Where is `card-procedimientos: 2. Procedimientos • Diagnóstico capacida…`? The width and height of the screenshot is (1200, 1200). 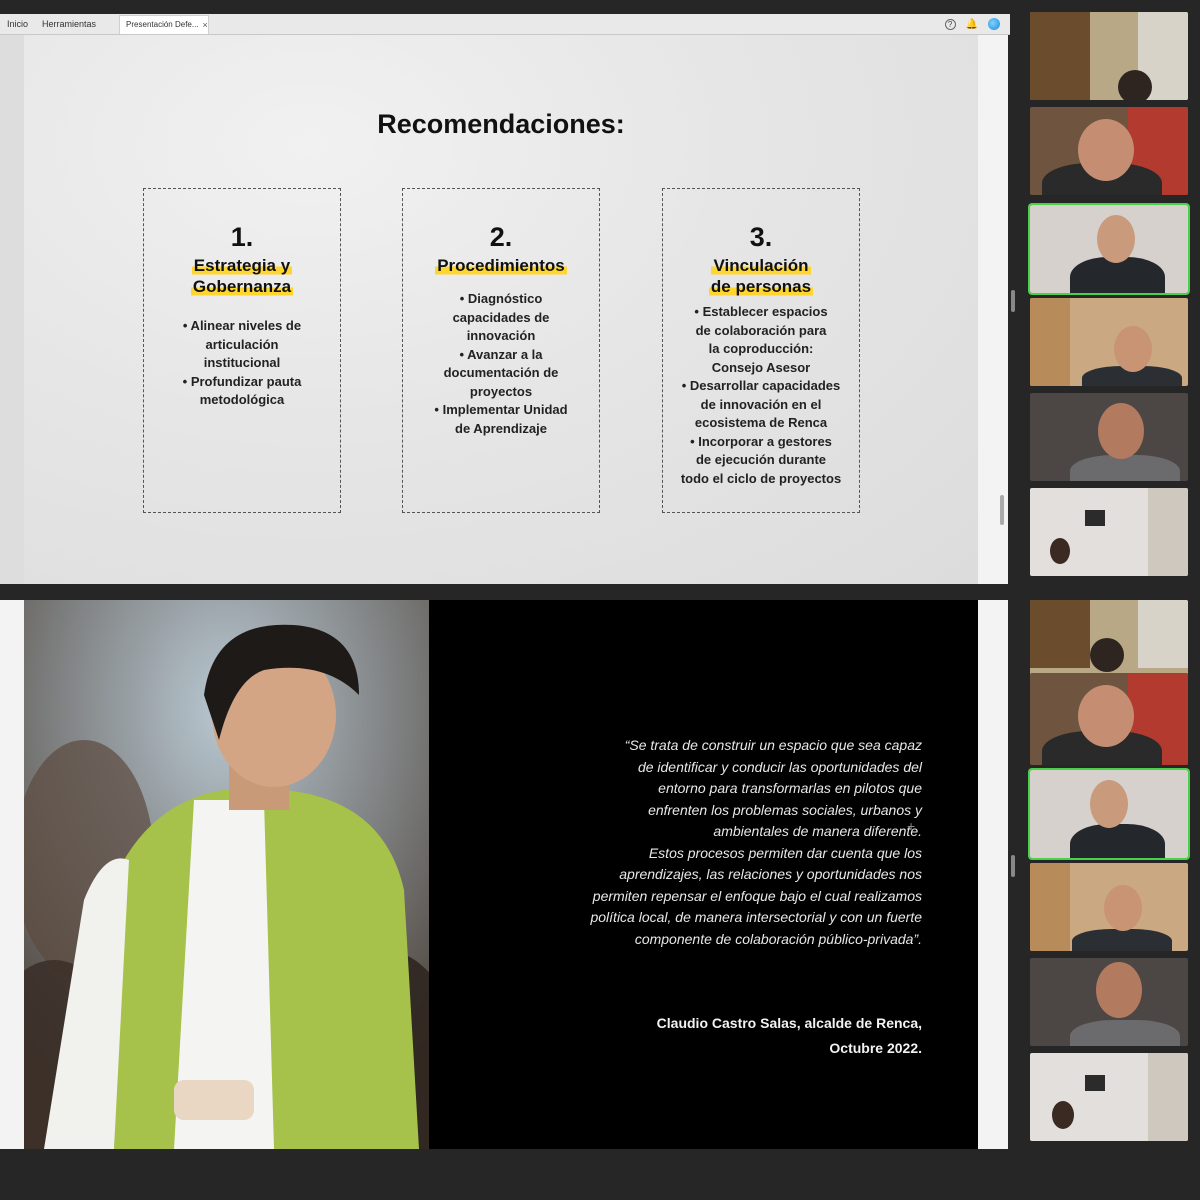 card-procedimientos: 2. Procedimientos • Diagnóstico capacida… is located at coordinates (501, 350).